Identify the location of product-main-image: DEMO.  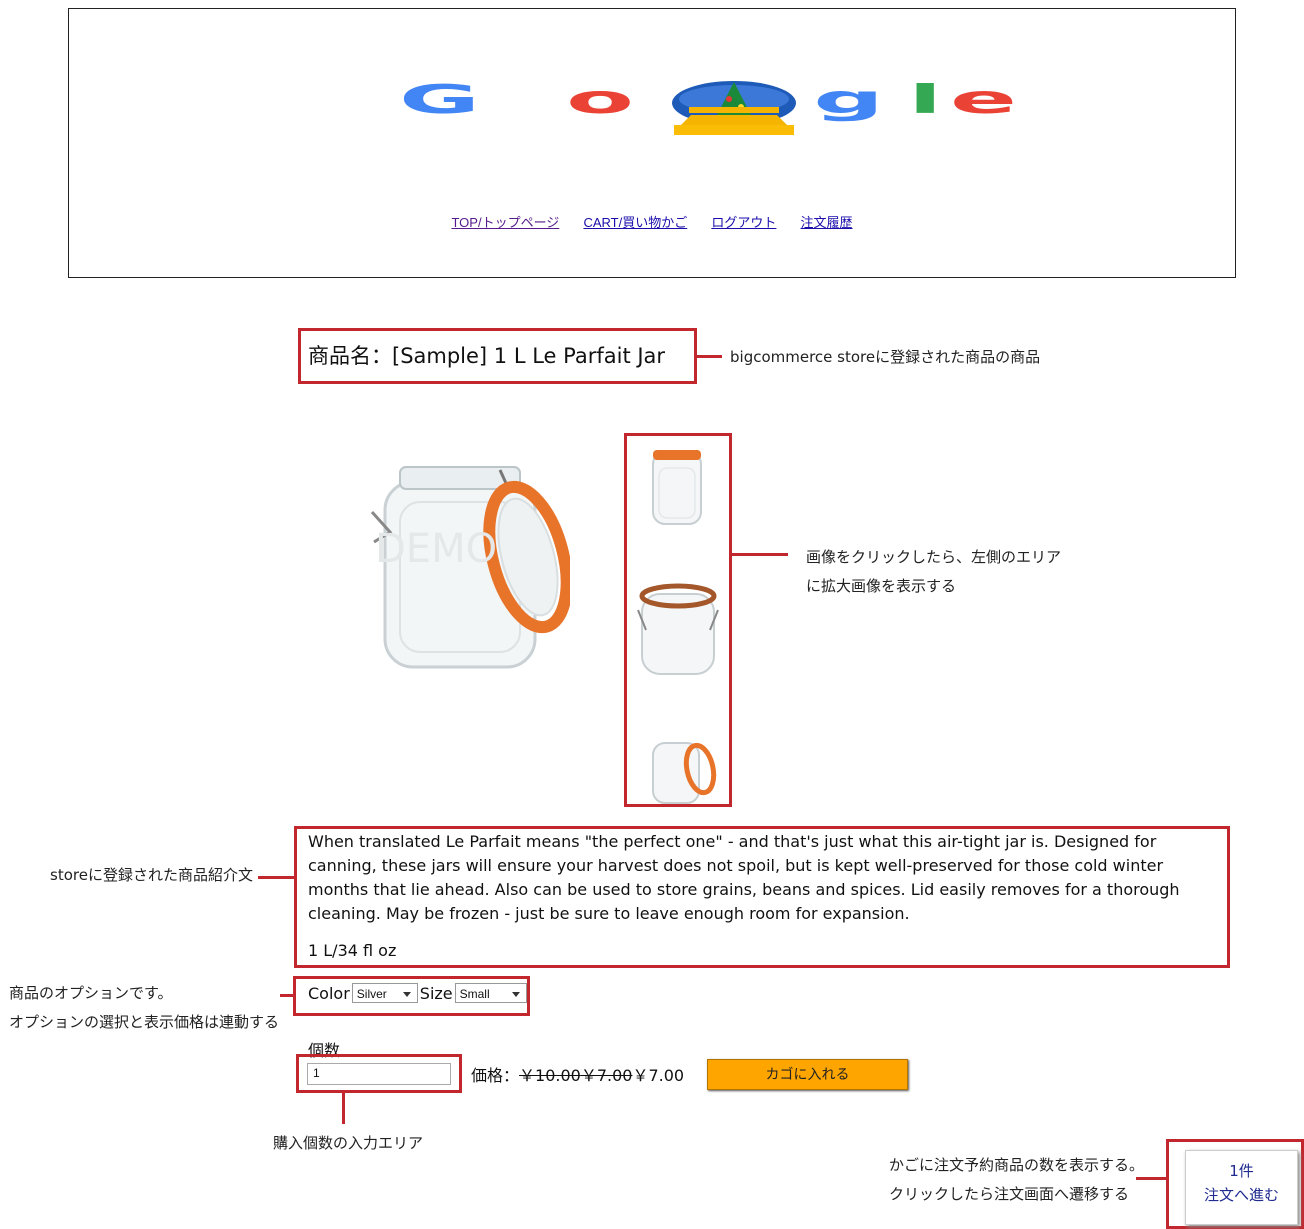
(470, 567).